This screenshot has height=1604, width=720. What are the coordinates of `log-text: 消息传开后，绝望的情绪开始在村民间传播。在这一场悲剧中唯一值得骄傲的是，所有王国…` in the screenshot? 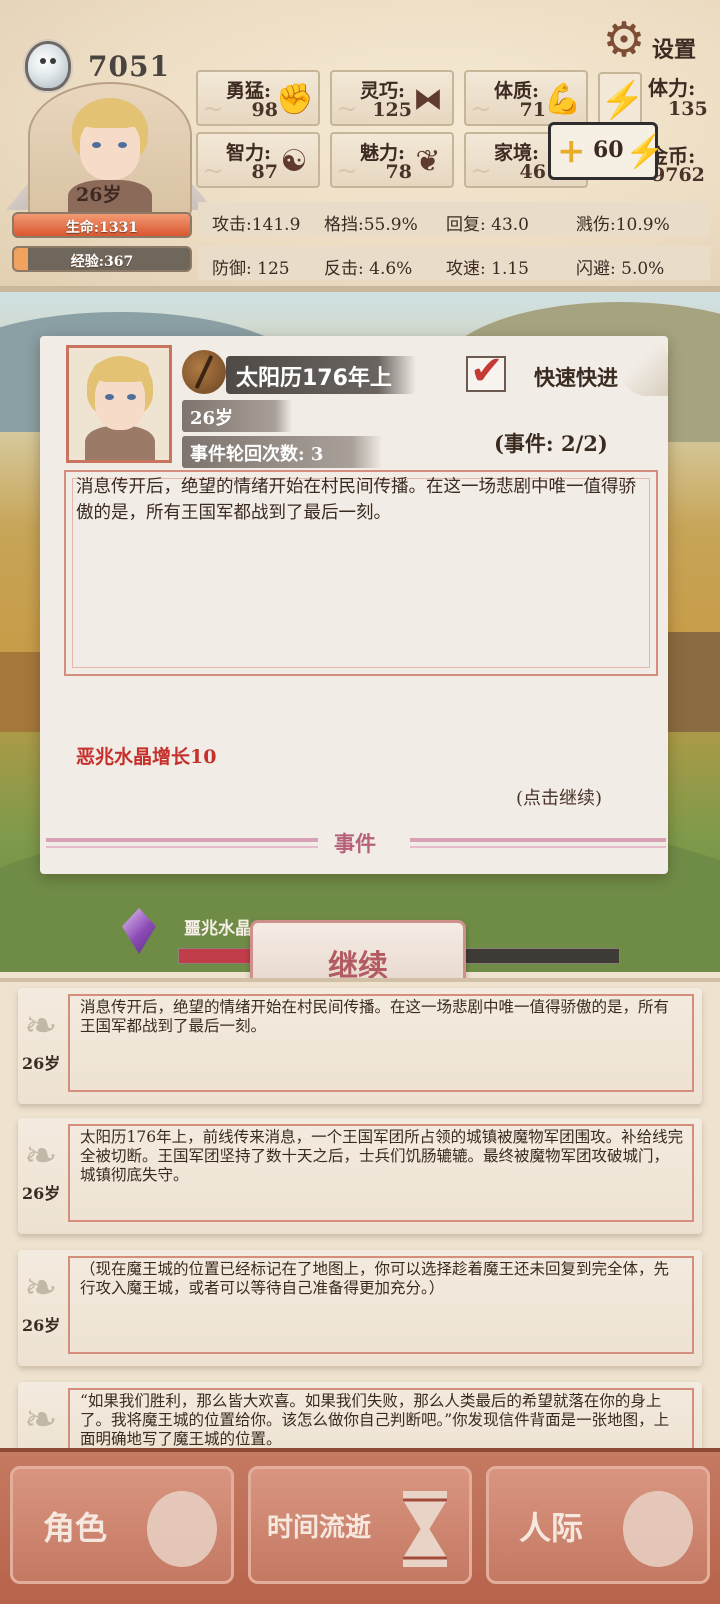 It's located at (375, 1016).